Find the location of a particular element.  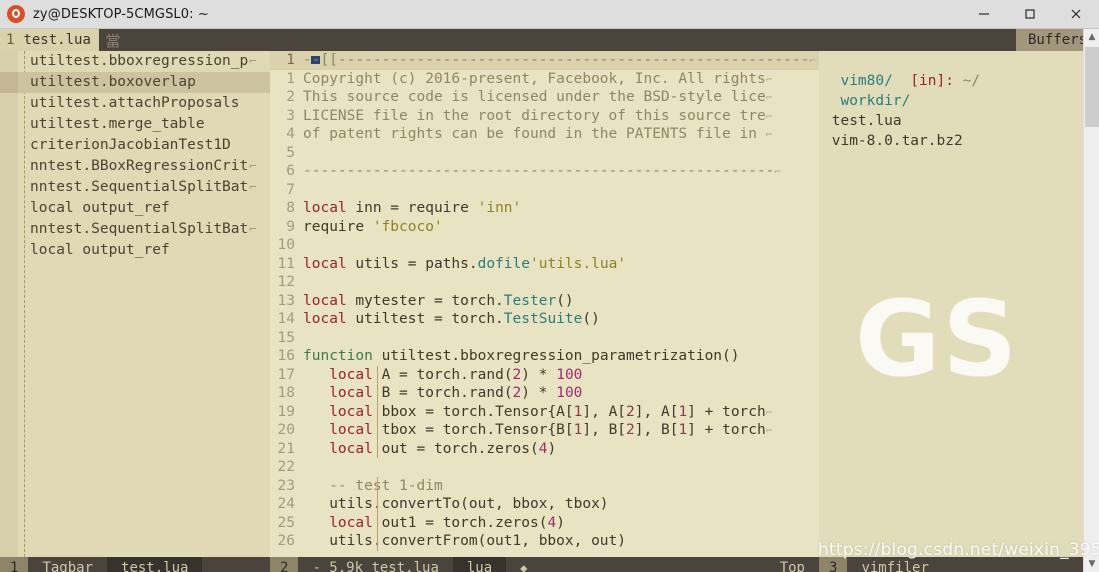

editor-line: 15 is located at coordinates (544, 338).